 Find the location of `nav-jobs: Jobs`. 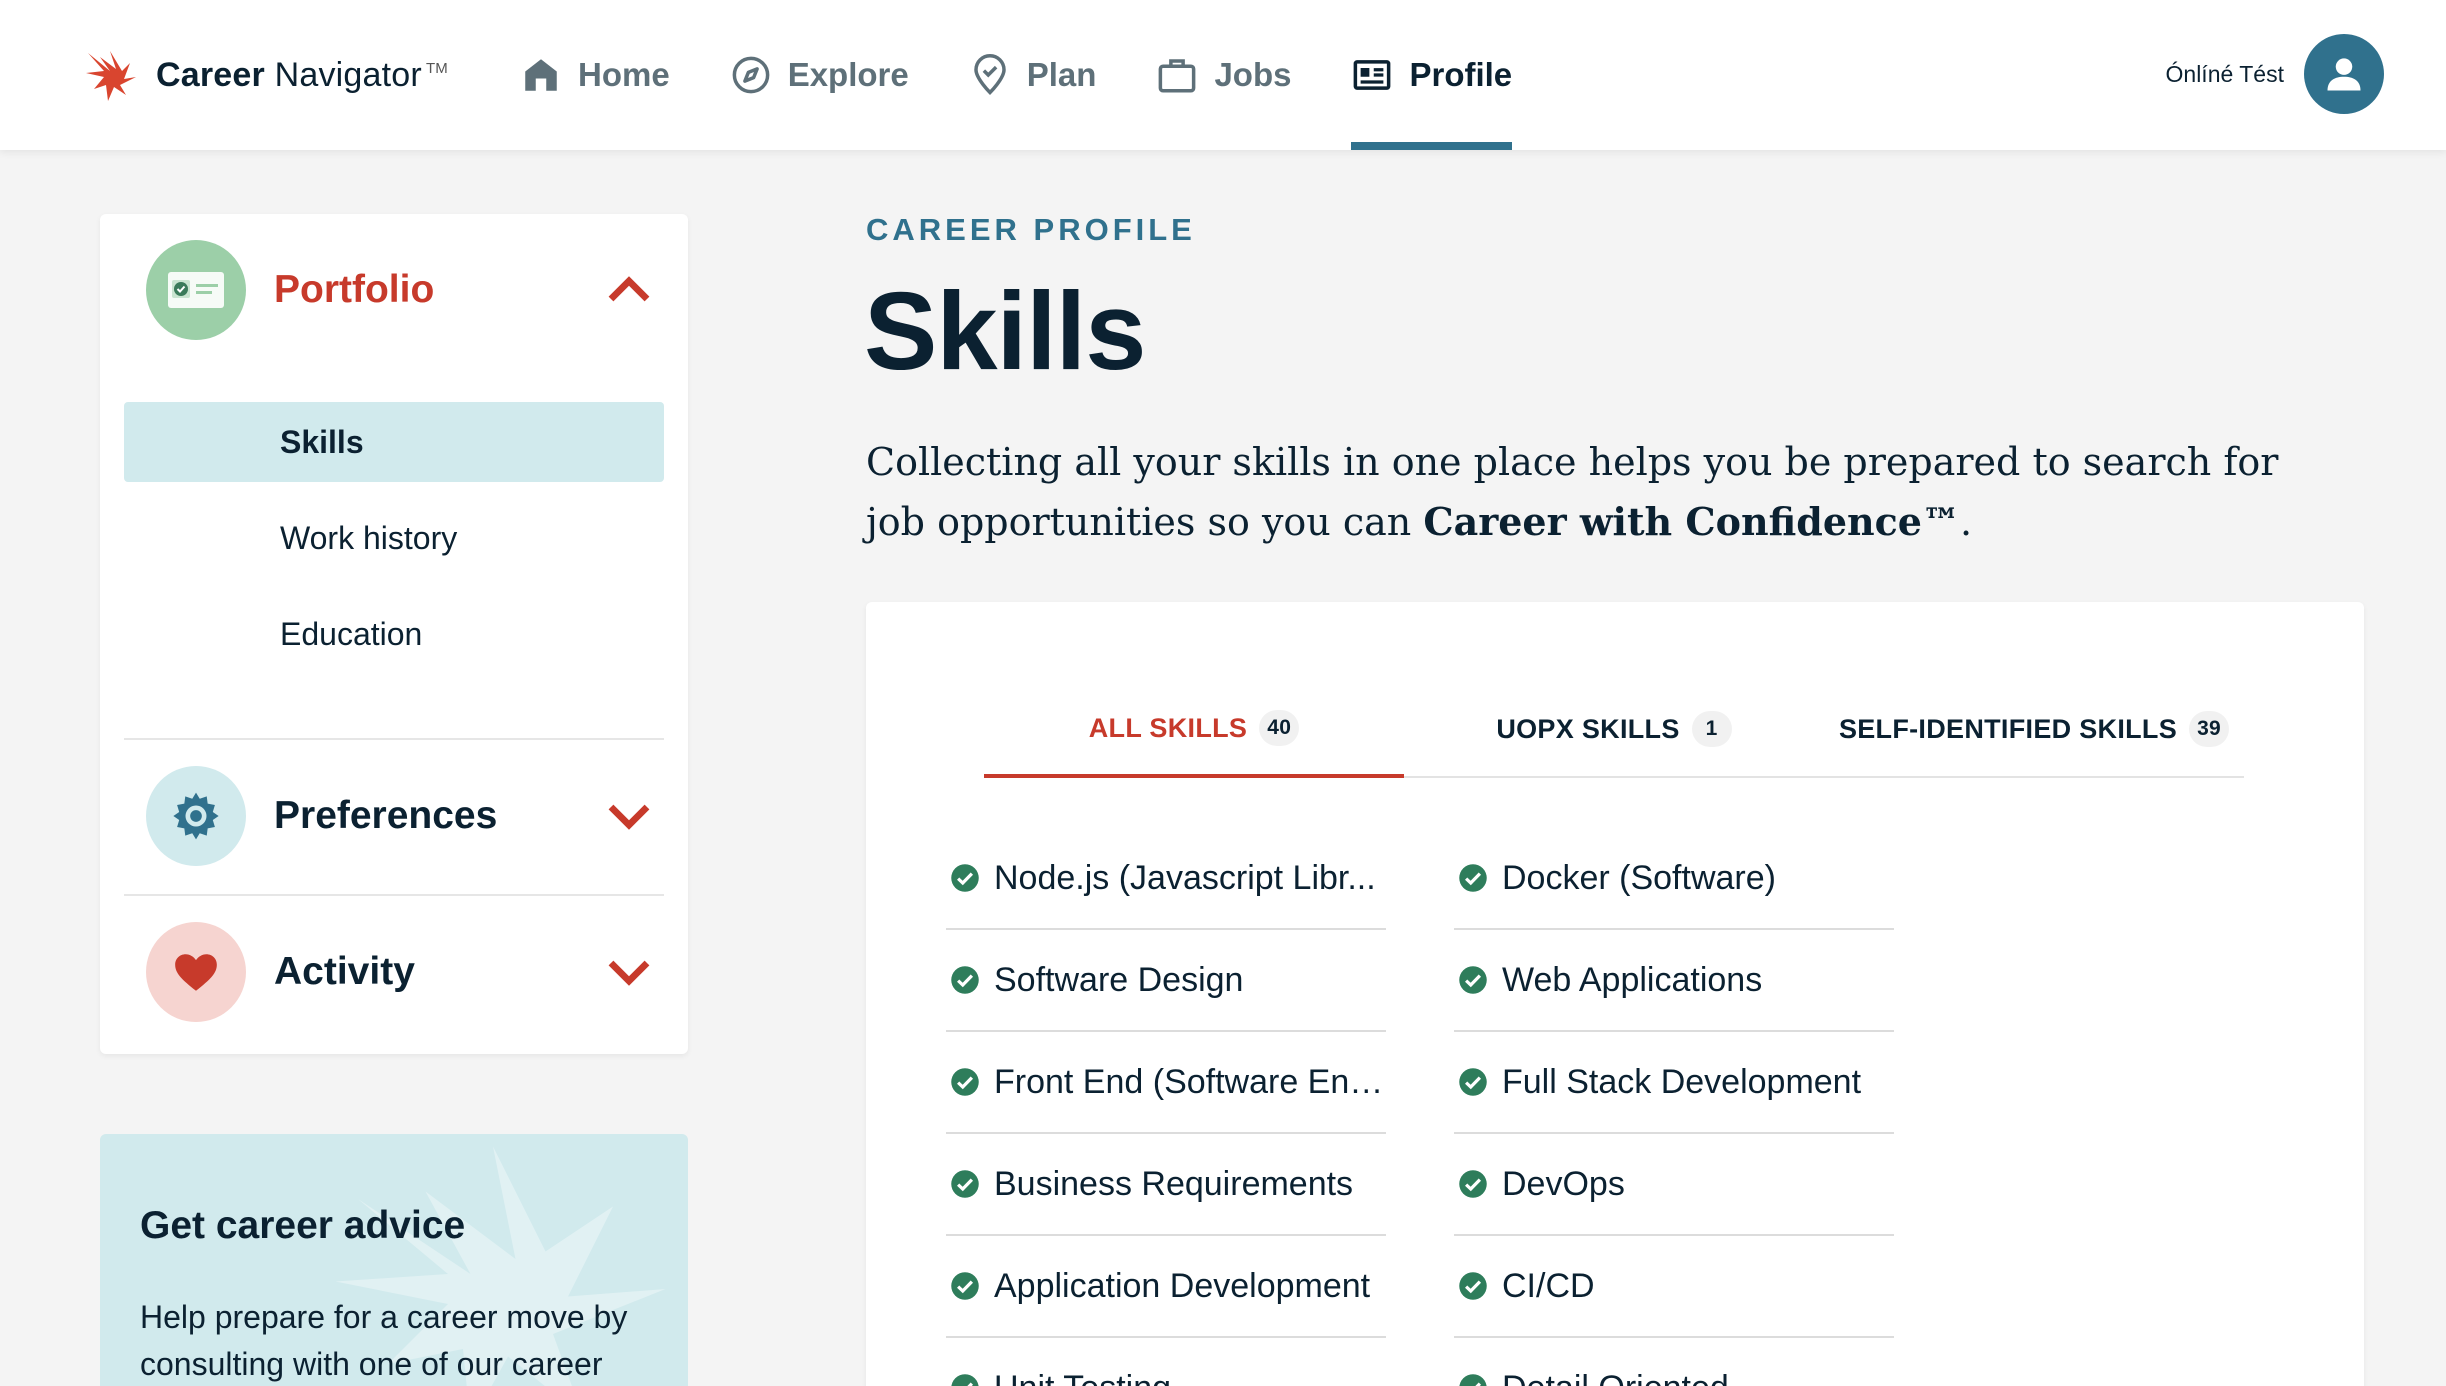

nav-jobs: Jobs is located at coordinates (1223, 75).